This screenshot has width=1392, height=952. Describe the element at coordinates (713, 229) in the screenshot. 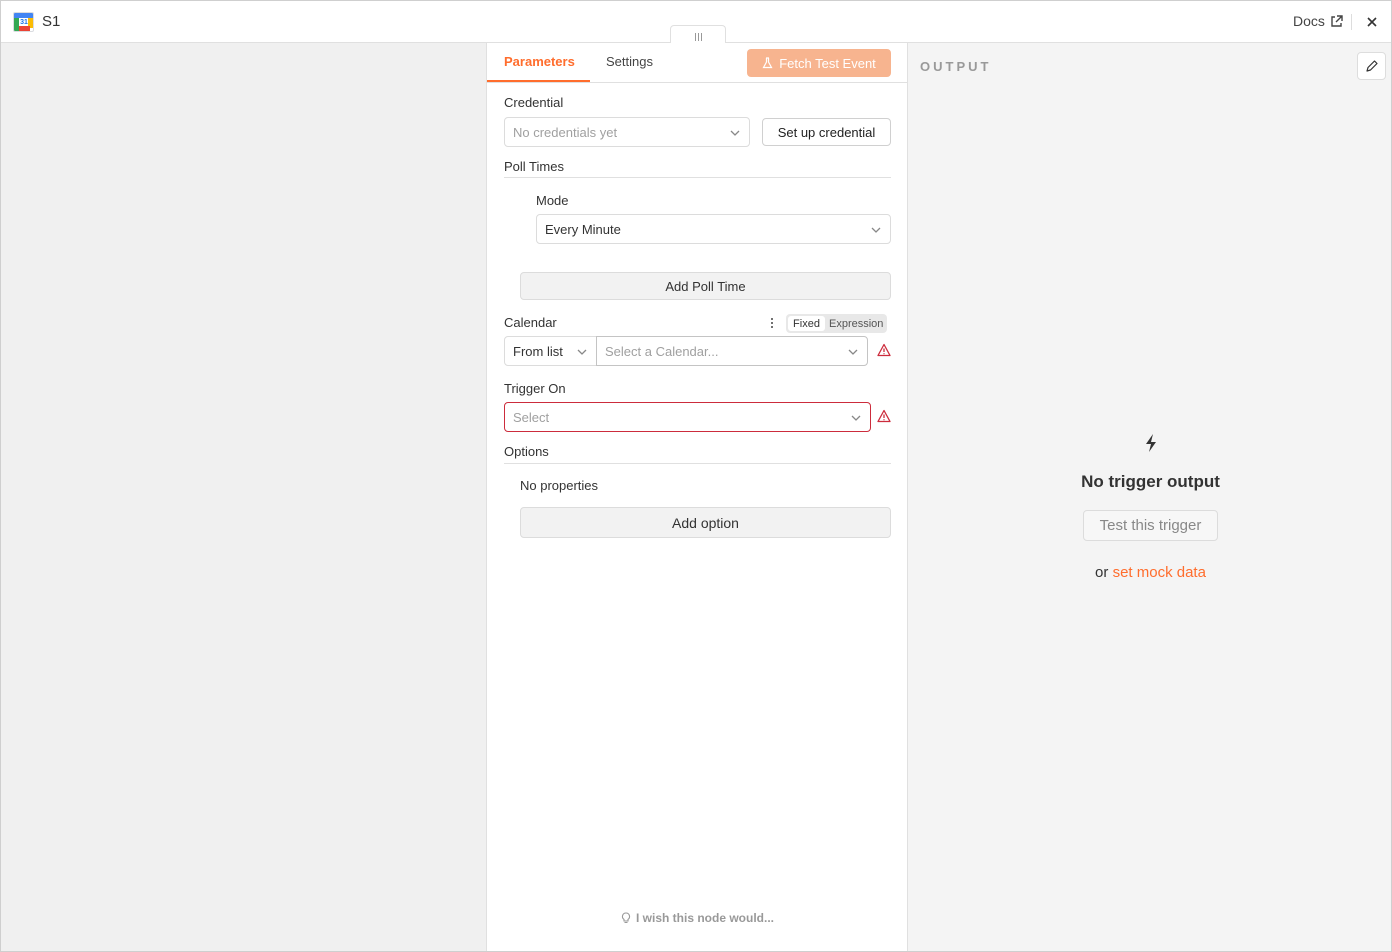

I see `mode-select: Every Minute` at that location.